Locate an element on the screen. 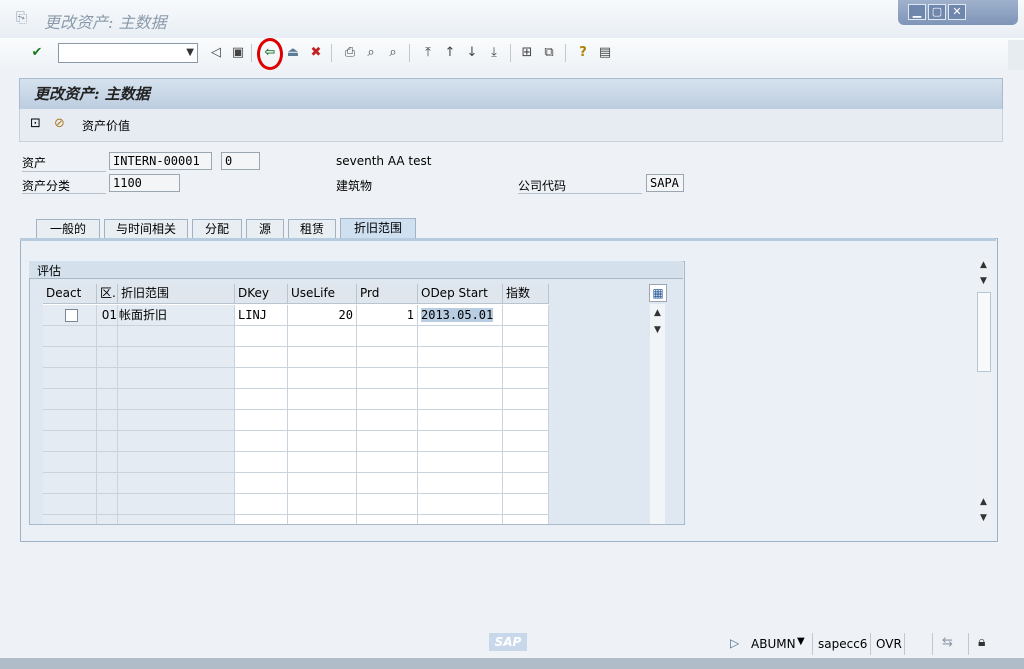  asset-subnumber-field: 0 is located at coordinates (240, 161).